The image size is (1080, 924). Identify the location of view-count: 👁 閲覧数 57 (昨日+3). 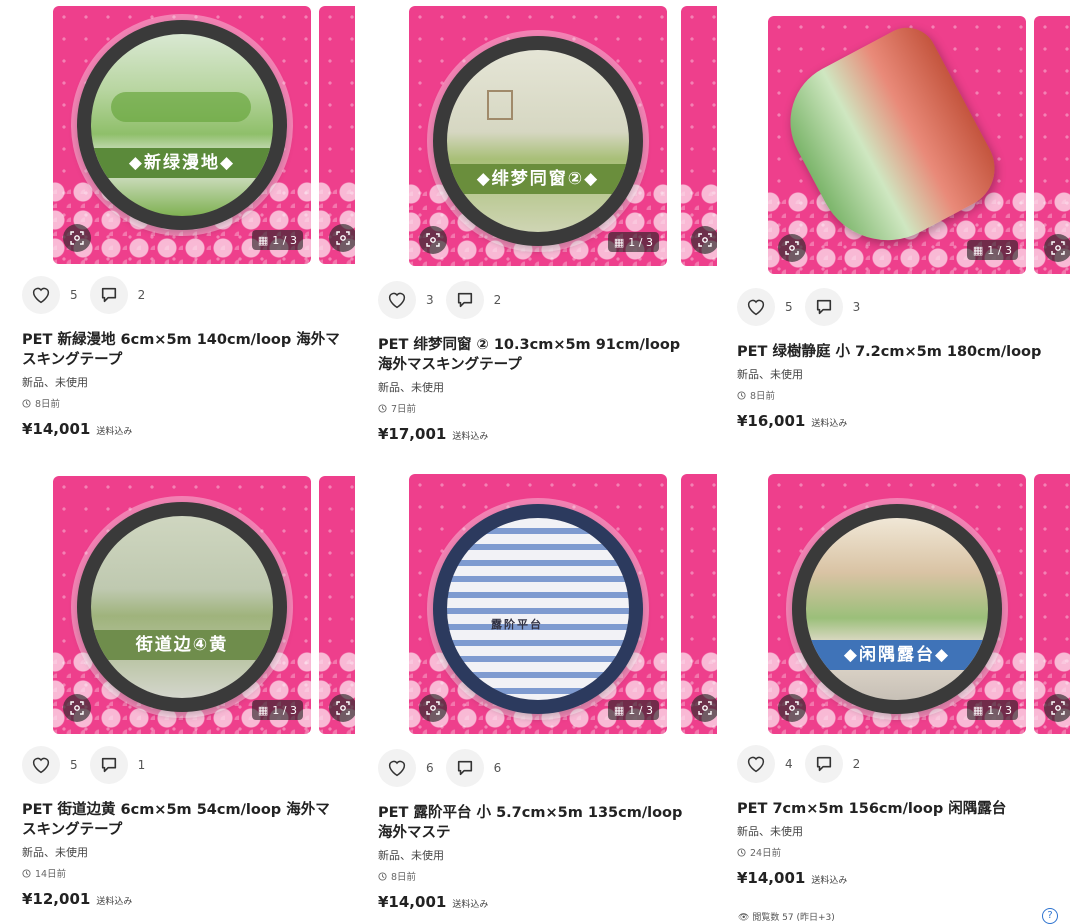
(786, 918).